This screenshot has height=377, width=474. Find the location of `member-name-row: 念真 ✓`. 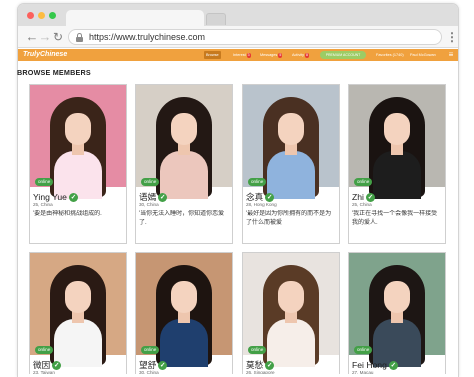

member-name-row: 念真 ✓ is located at coordinates (260, 196).